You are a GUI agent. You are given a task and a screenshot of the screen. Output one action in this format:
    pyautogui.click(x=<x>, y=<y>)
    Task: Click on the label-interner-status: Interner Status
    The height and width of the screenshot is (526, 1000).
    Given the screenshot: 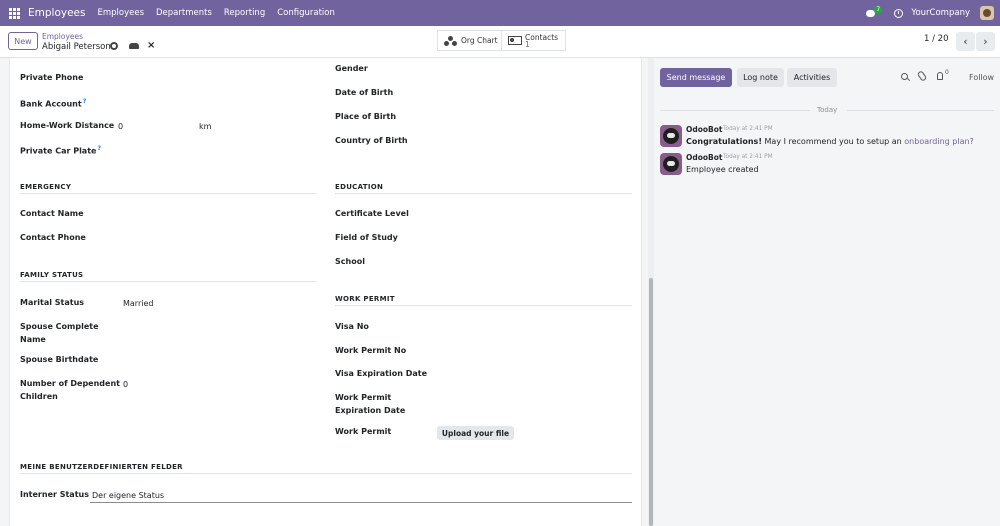 What is the action you would take?
    pyautogui.click(x=54, y=494)
    